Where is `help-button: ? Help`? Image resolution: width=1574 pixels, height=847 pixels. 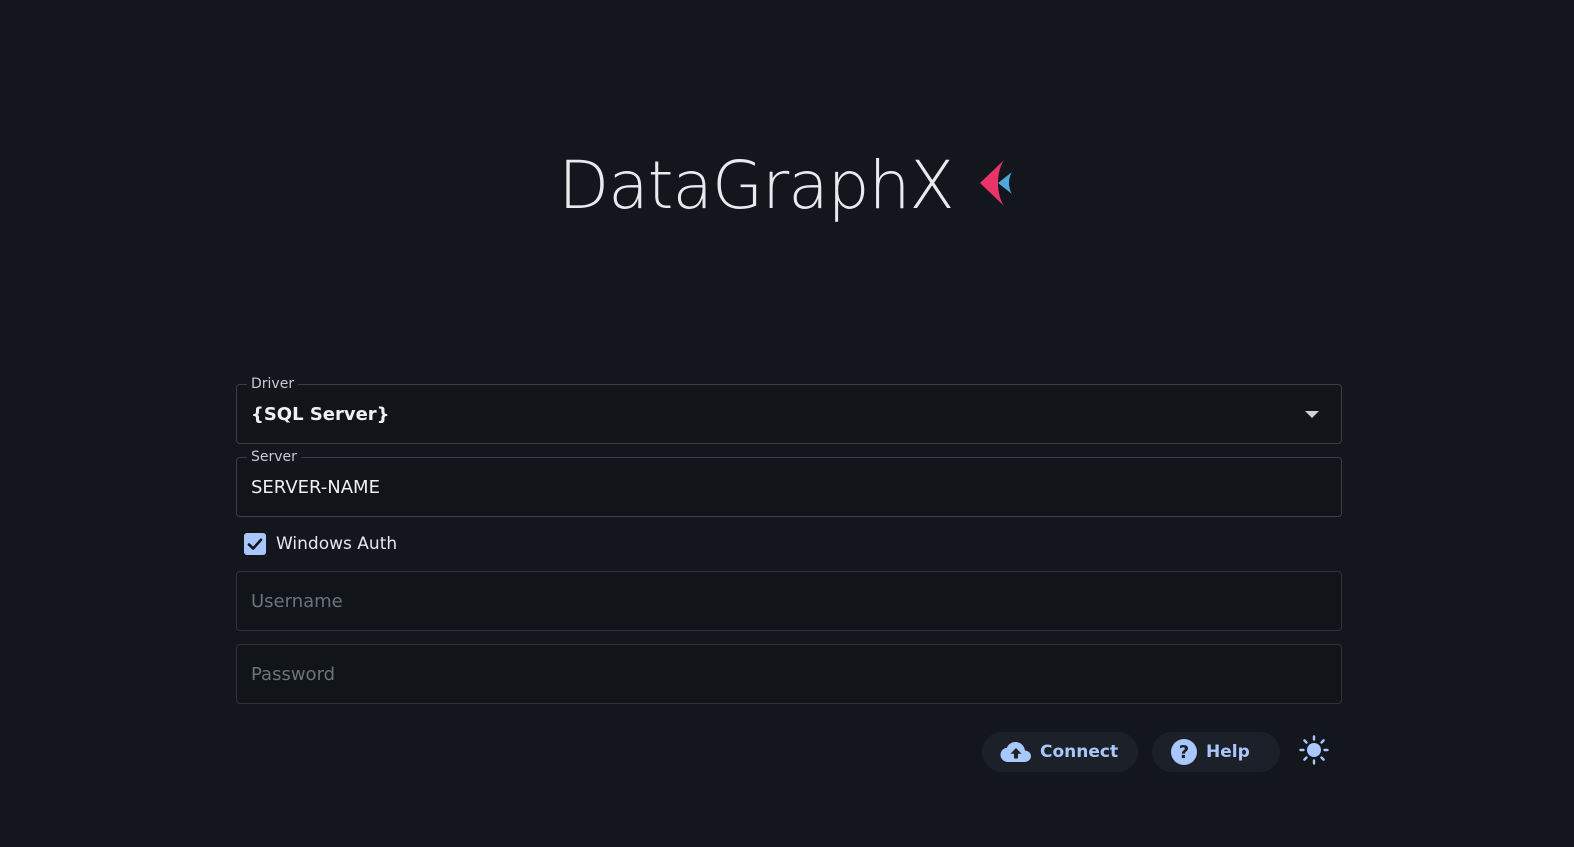 help-button: ? Help is located at coordinates (1216, 752).